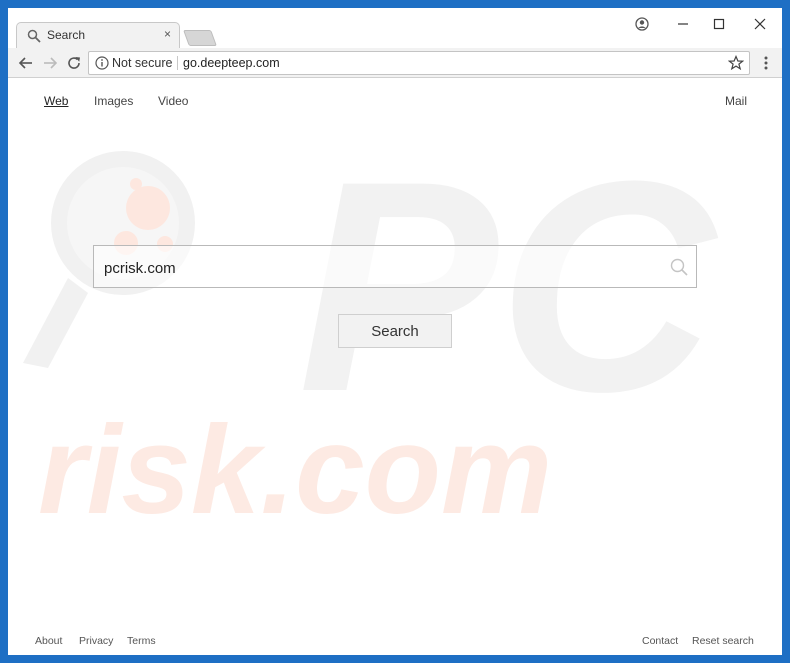 Image resolution: width=790 pixels, height=663 pixels. What do you see at coordinates (679, 267) in the screenshot?
I see `search-icon` at bounding box center [679, 267].